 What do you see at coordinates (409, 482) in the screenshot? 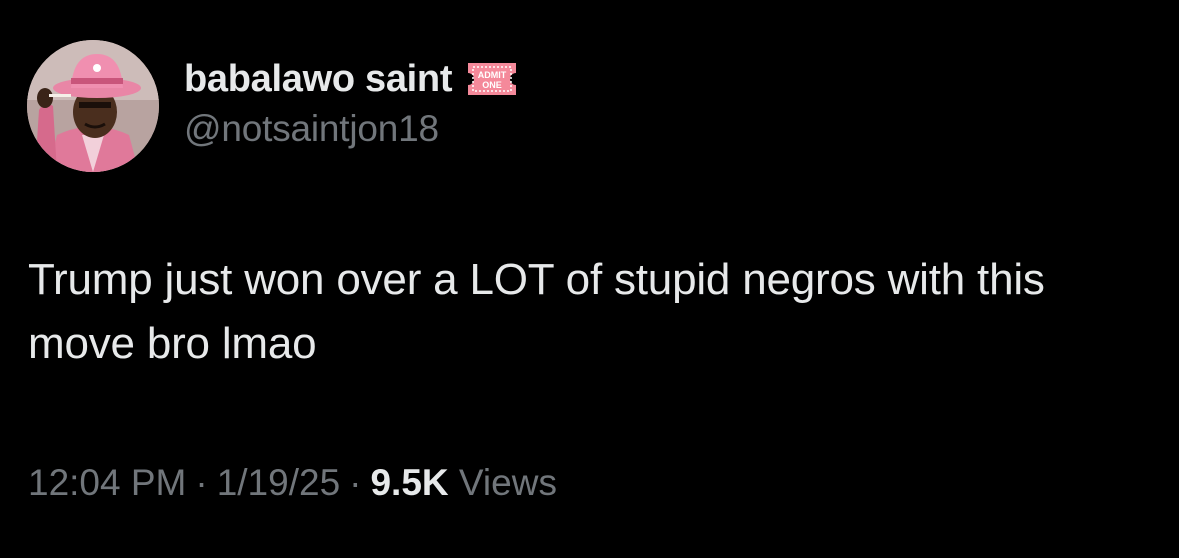
I see `views-count: 9.5K` at bounding box center [409, 482].